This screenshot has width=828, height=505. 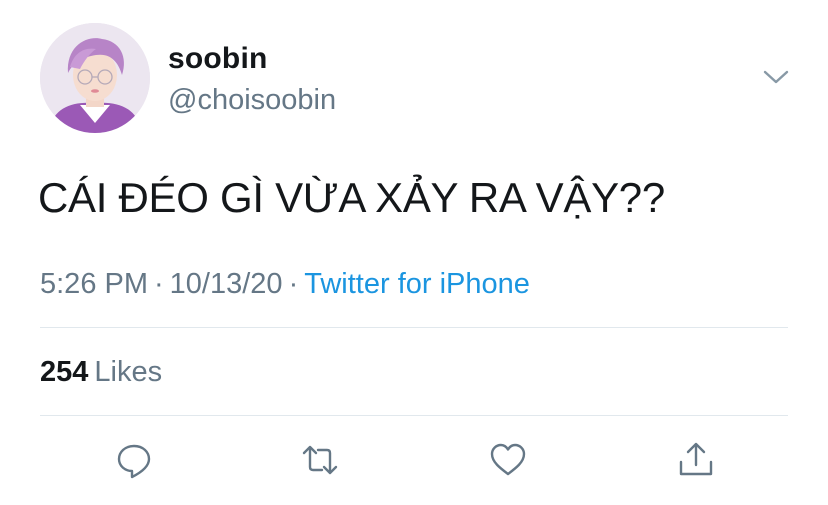 I want to click on likes-label: Likes, so click(x=128, y=372).